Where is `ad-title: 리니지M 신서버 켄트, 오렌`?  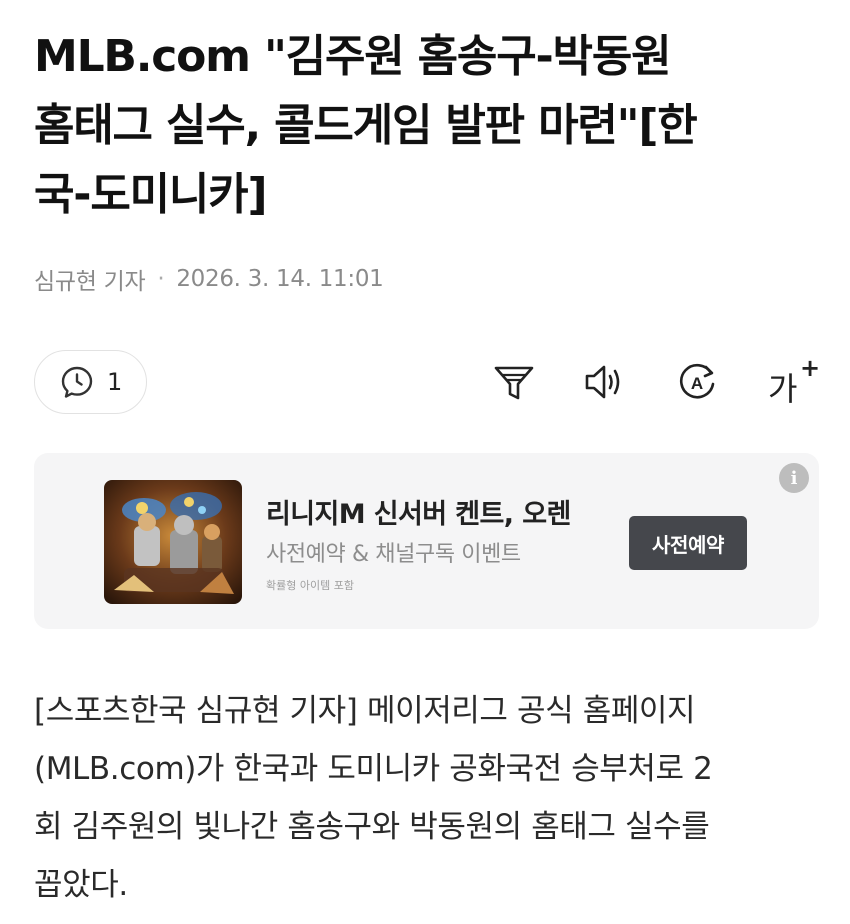
ad-title: 리니지M 신서버 켄트, 오렌 is located at coordinates (418, 511).